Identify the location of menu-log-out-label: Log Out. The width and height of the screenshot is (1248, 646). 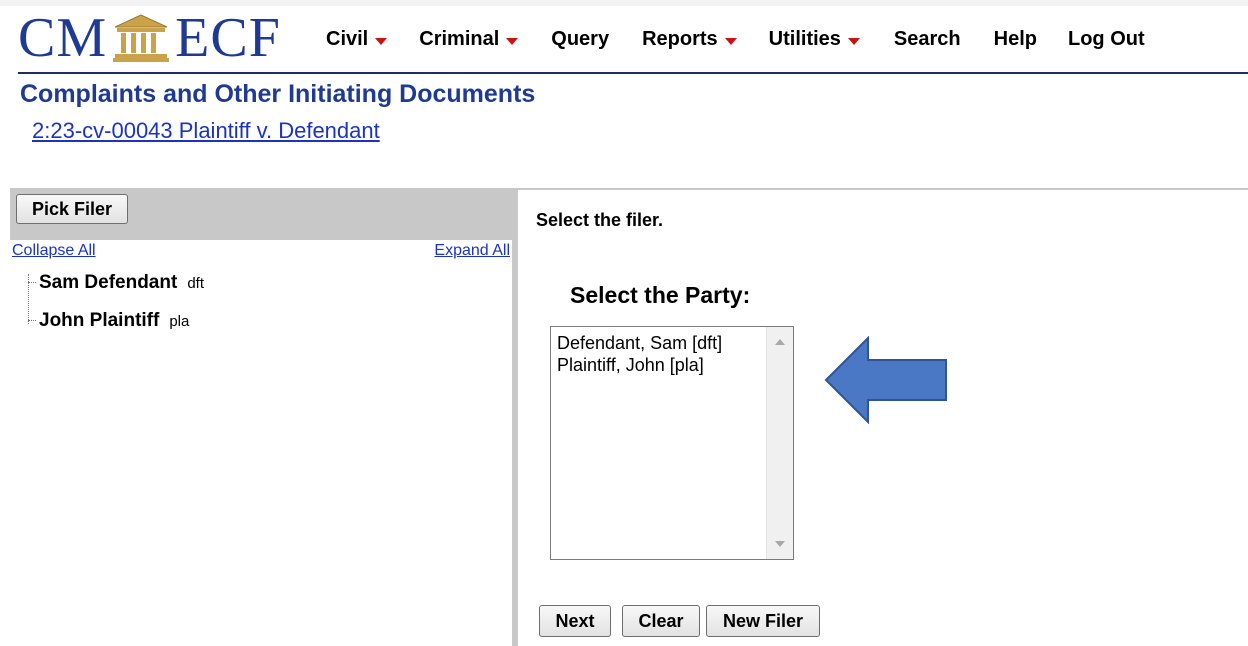
(1106, 39).